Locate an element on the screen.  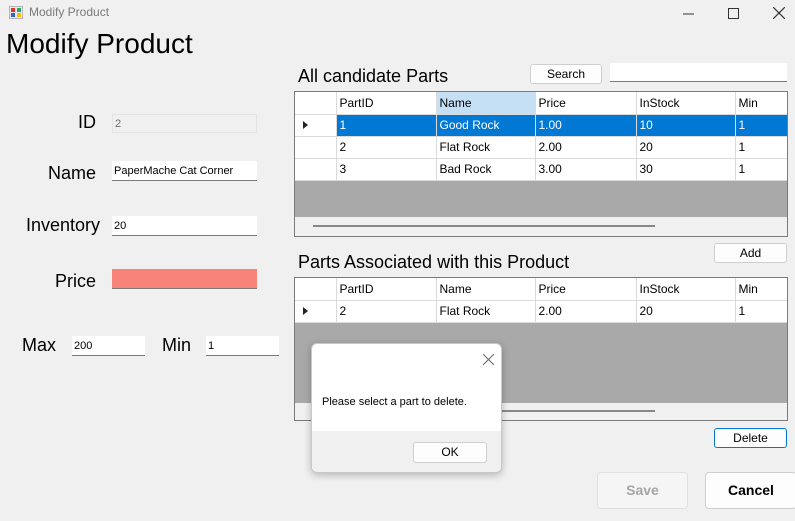
dialog-close-button is located at coordinates (488, 359).